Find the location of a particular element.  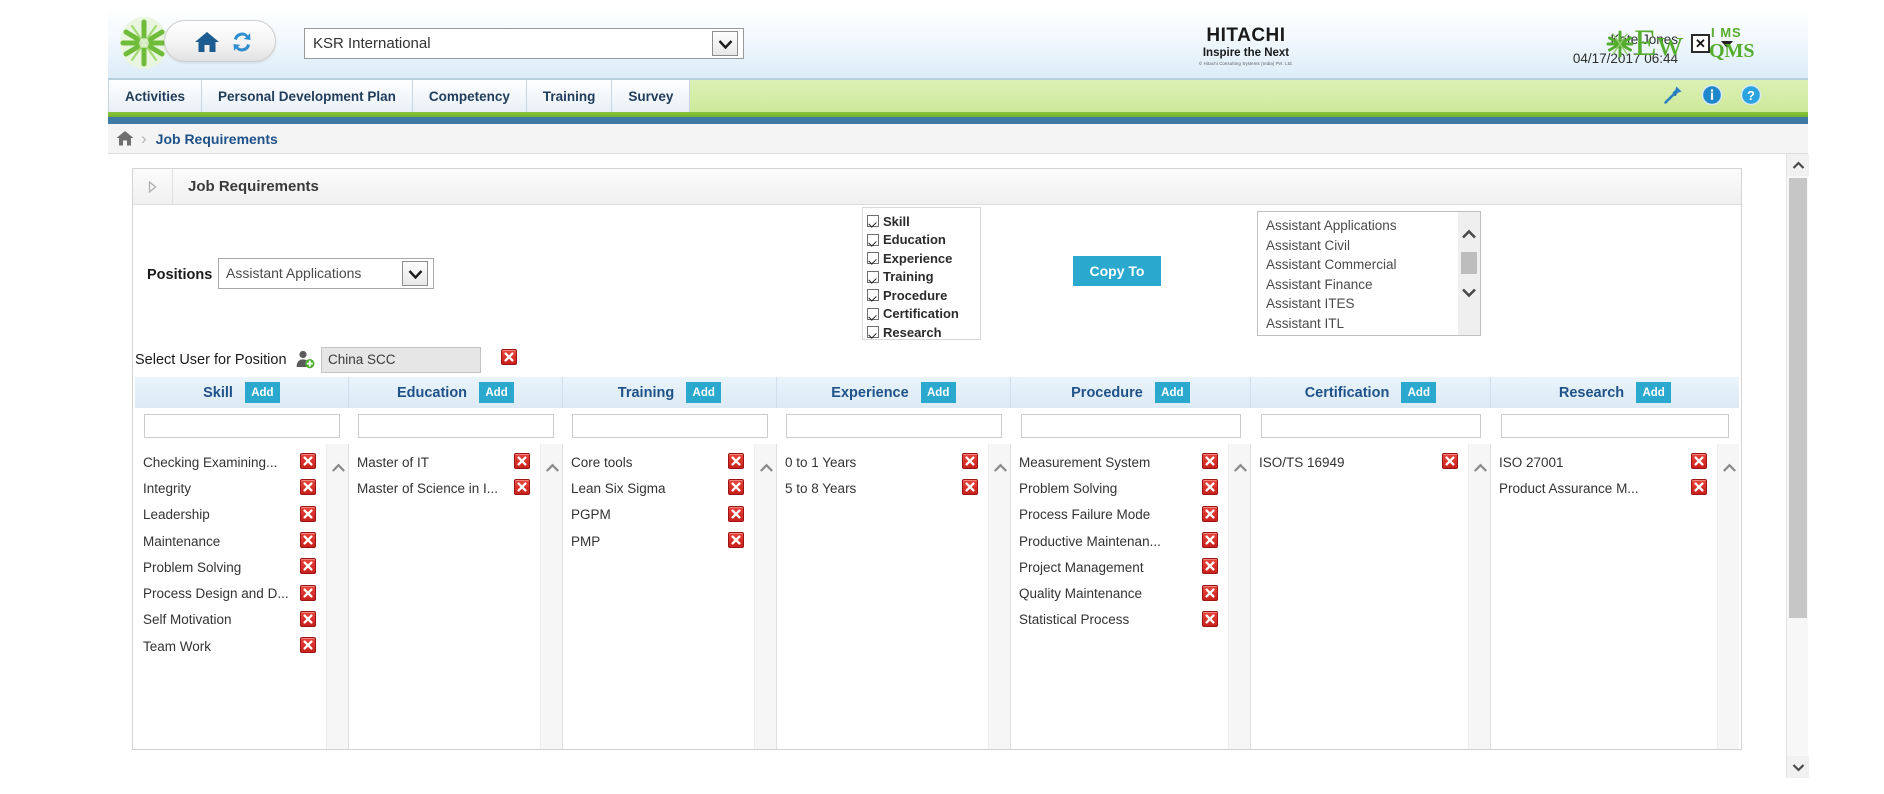

list-item: Project Management is located at coordinates (1123, 567).